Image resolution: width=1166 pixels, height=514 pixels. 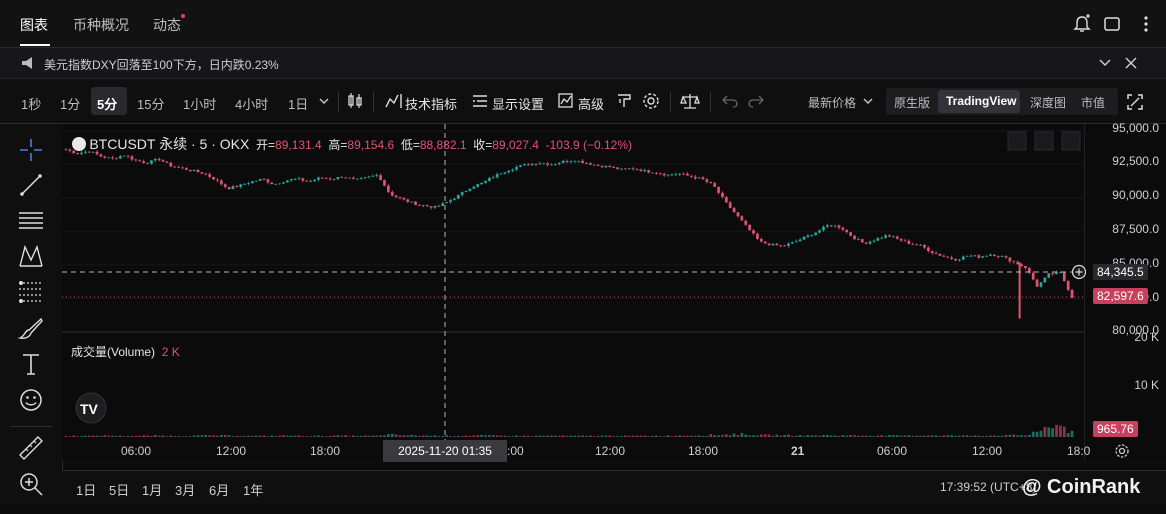 I want to click on symbol-label: BTCUSDT 永续 · 5 · OKX, so click(x=169, y=144).